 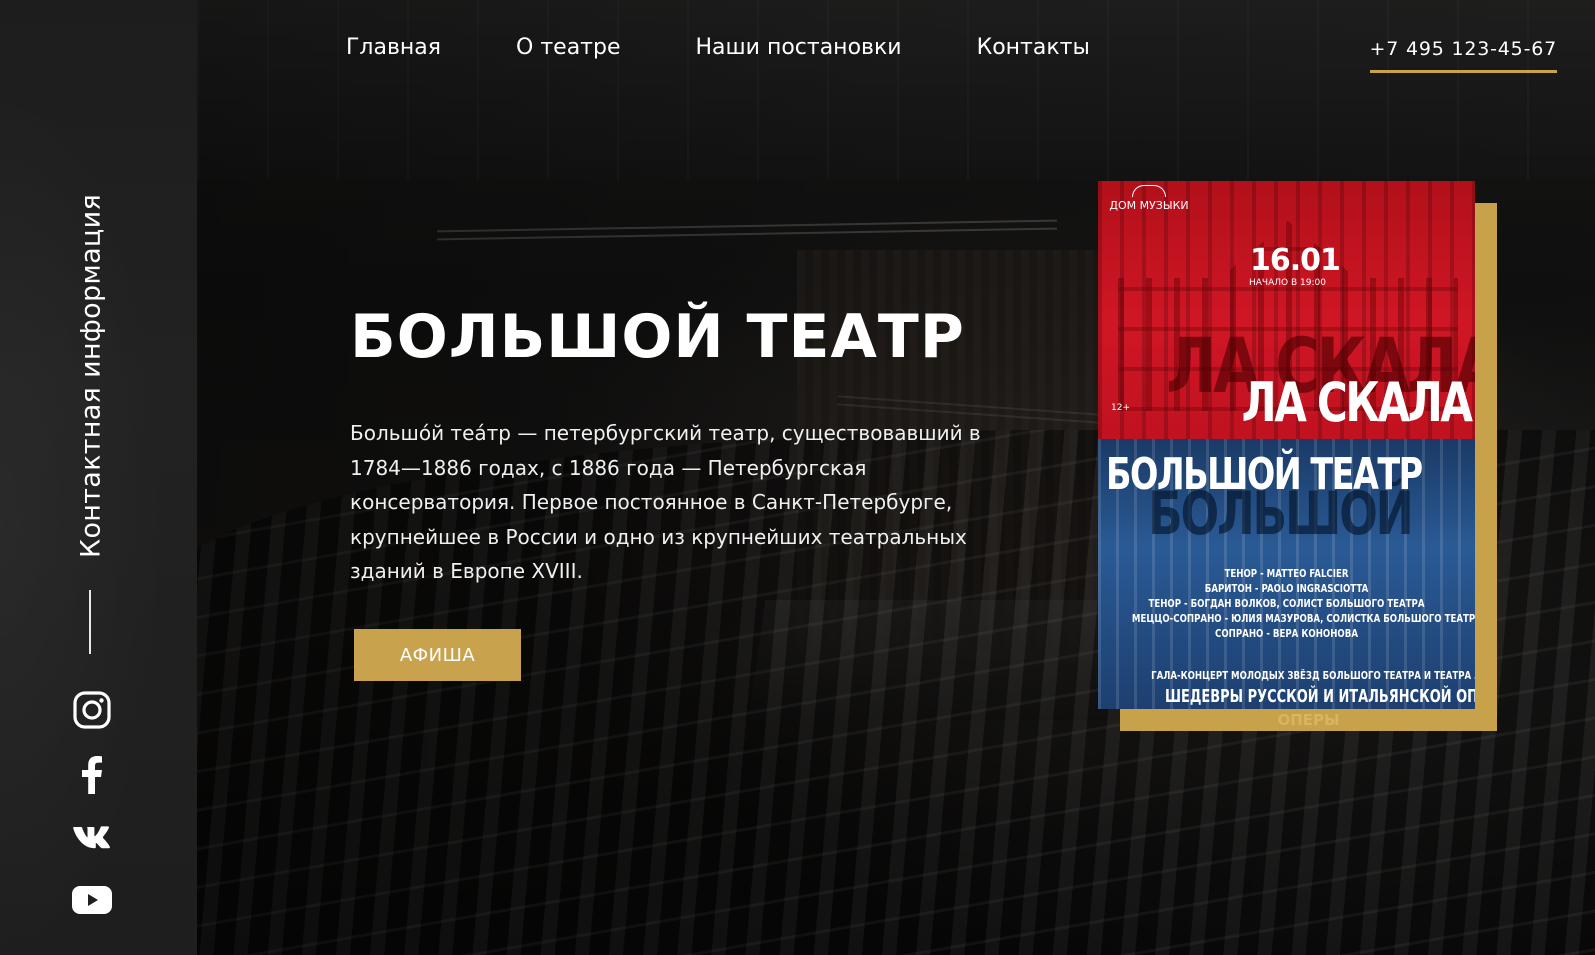 What do you see at coordinates (799, 47) in the screenshot?
I see `nav-productions: Наши постановки` at bounding box center [799, 47].